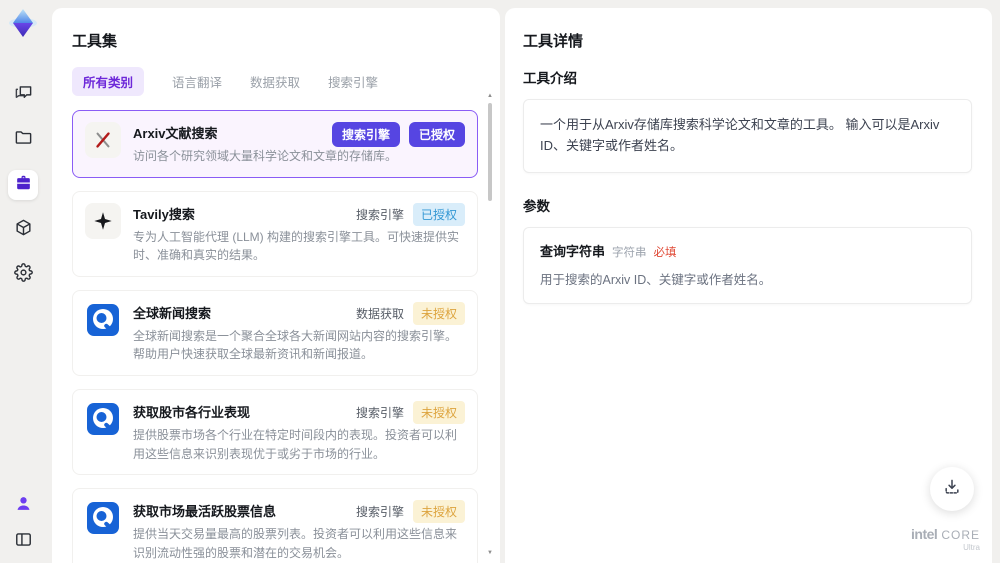 The width and height of the screenshot is (1000, 563). Describe the element at coordinates (23, 528) in the screenshot. I see `sidebar-bottom` at that location.